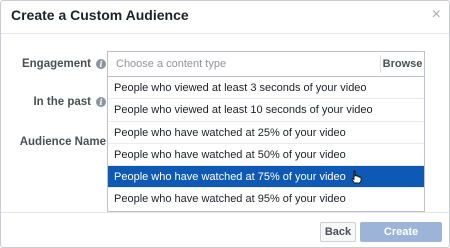 This screenshot has width=450, height=248. Describe the element at coordinates (401, 234) in the screenshot. I see `create-audience-button: Create Audience` at that location.